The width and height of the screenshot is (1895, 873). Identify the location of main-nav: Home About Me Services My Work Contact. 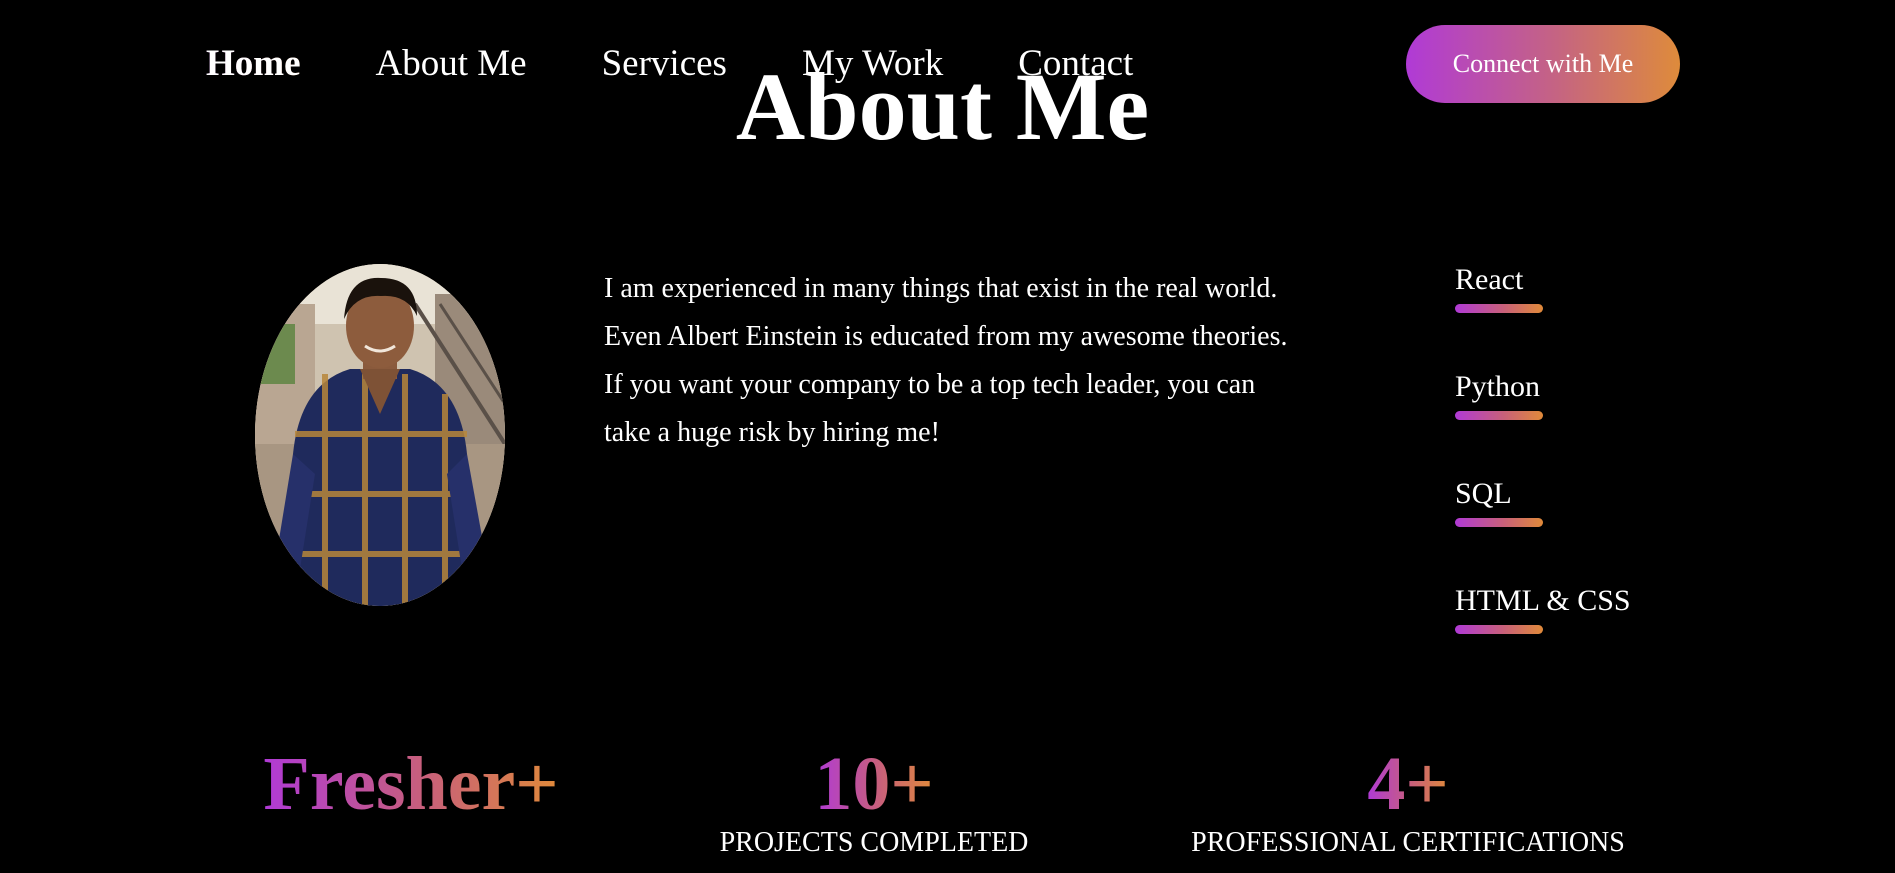
(707, 64).